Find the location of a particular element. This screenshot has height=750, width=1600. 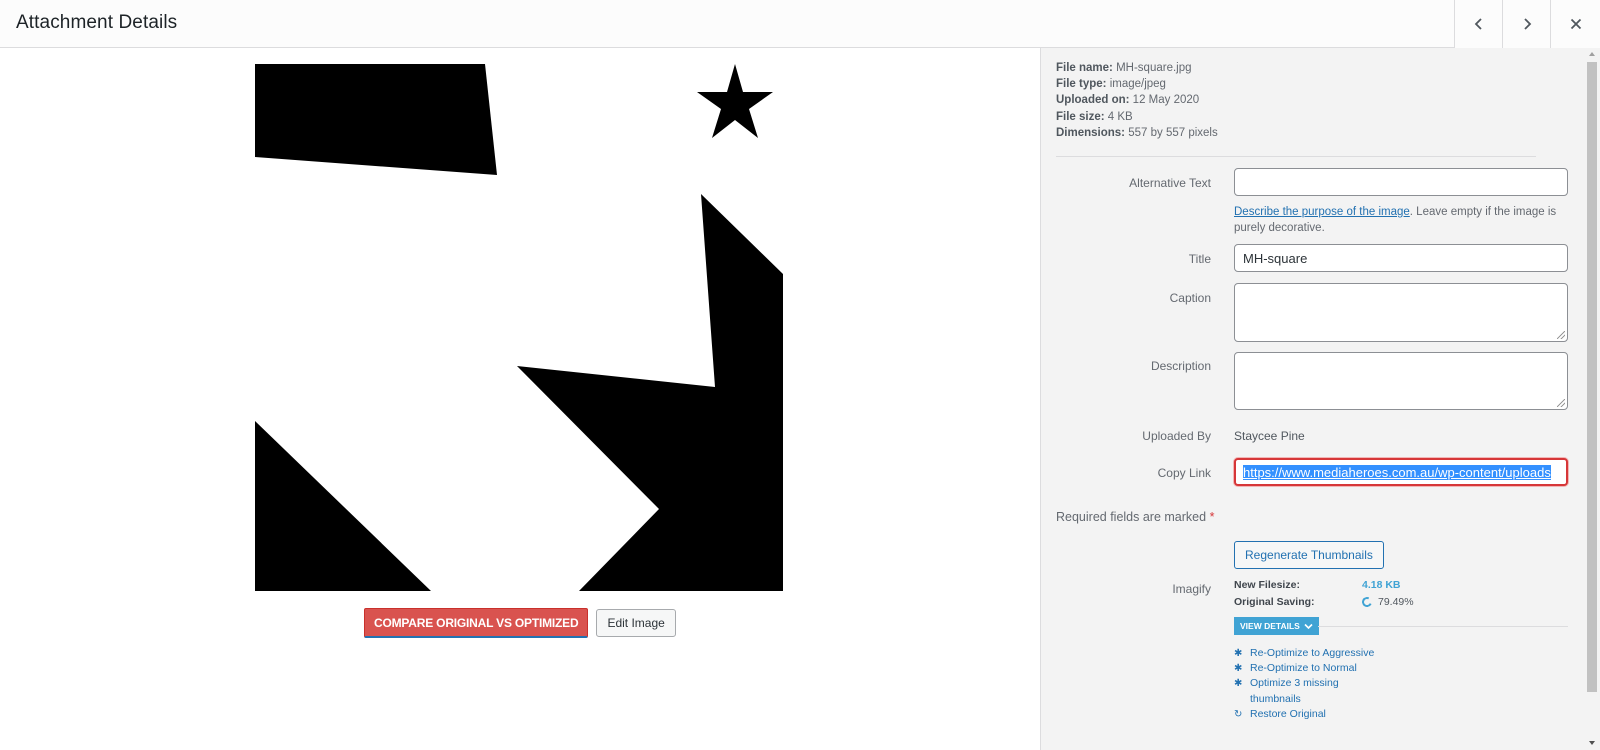

file-type-row: File type: image/jpeg is located at coordinates (1111, 84).